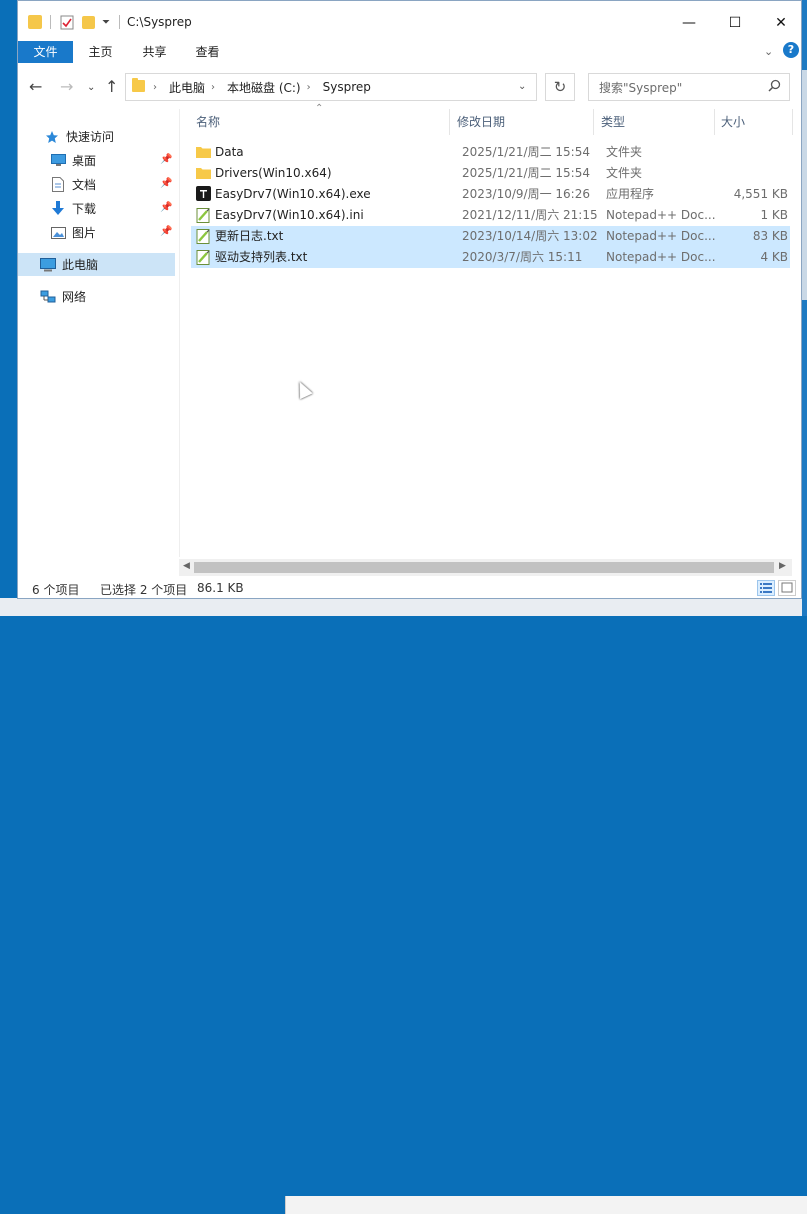 The width and height of the screenshot is (807, 1214). What do you see at coordinates (774, 87) in the screenshot?
I see `search-icon` at bounding box center [774, 87].